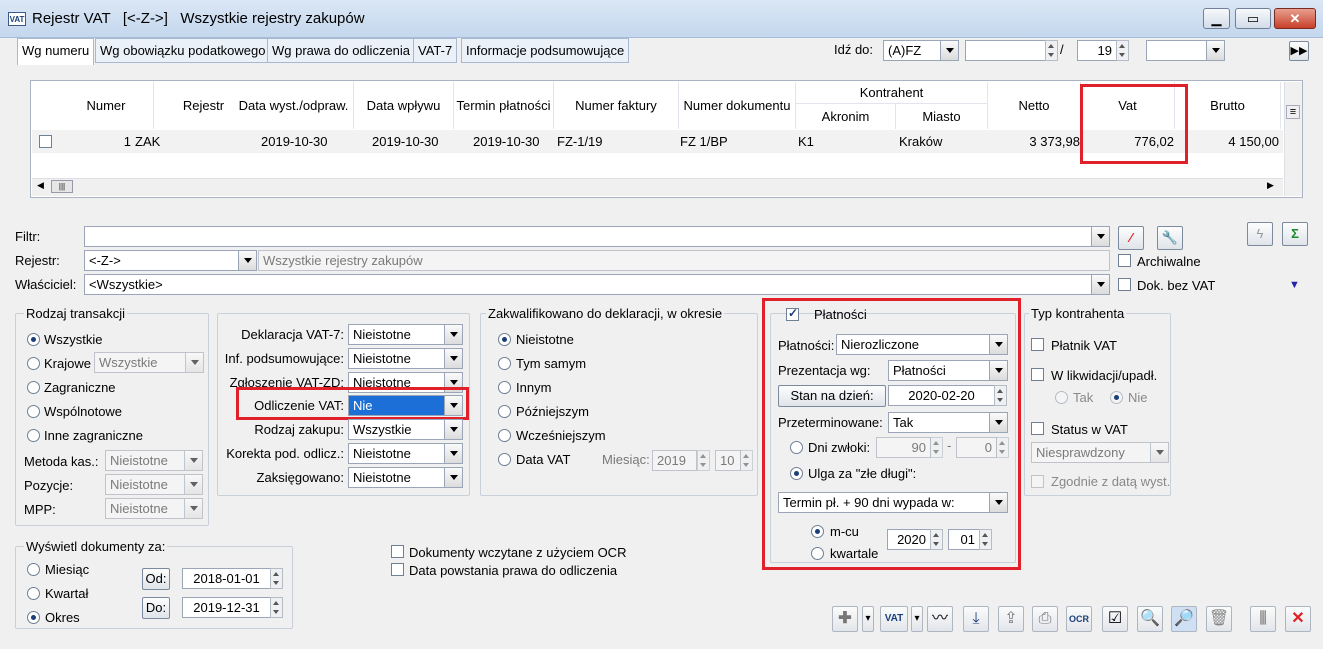  I want to click on radio-krajowe, so click(33, 363).